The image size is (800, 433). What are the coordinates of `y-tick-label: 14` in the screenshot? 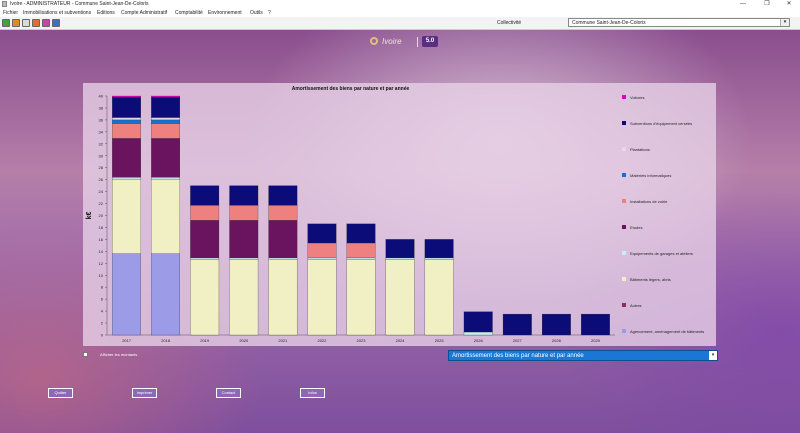 It's located at (101, 251).